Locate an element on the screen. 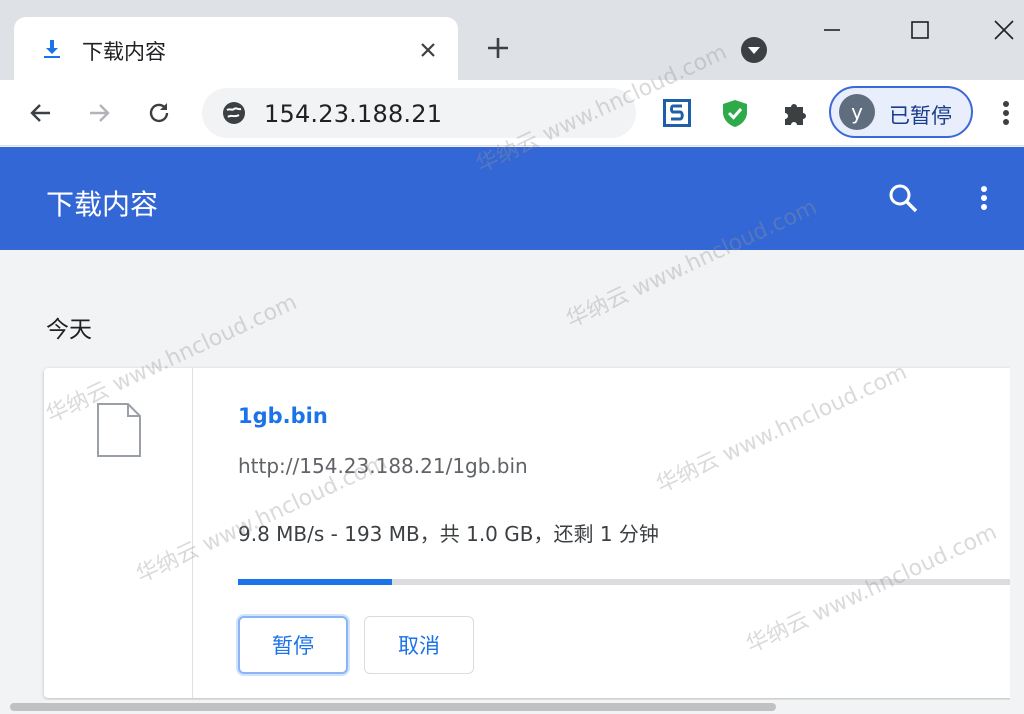 The width and height of the screenshot is (1024, 714). avatar: y is located at coordinates (857, 112).